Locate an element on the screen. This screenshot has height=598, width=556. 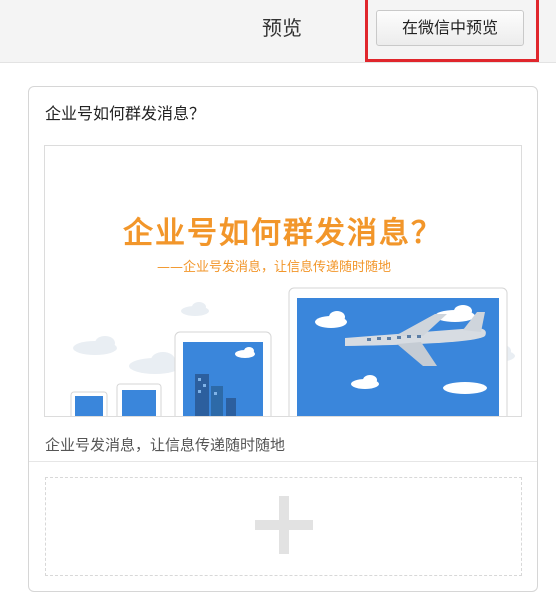
article-digest: 企业号发消息，让信息传递随时随地 is located at coordinates (165, 445).